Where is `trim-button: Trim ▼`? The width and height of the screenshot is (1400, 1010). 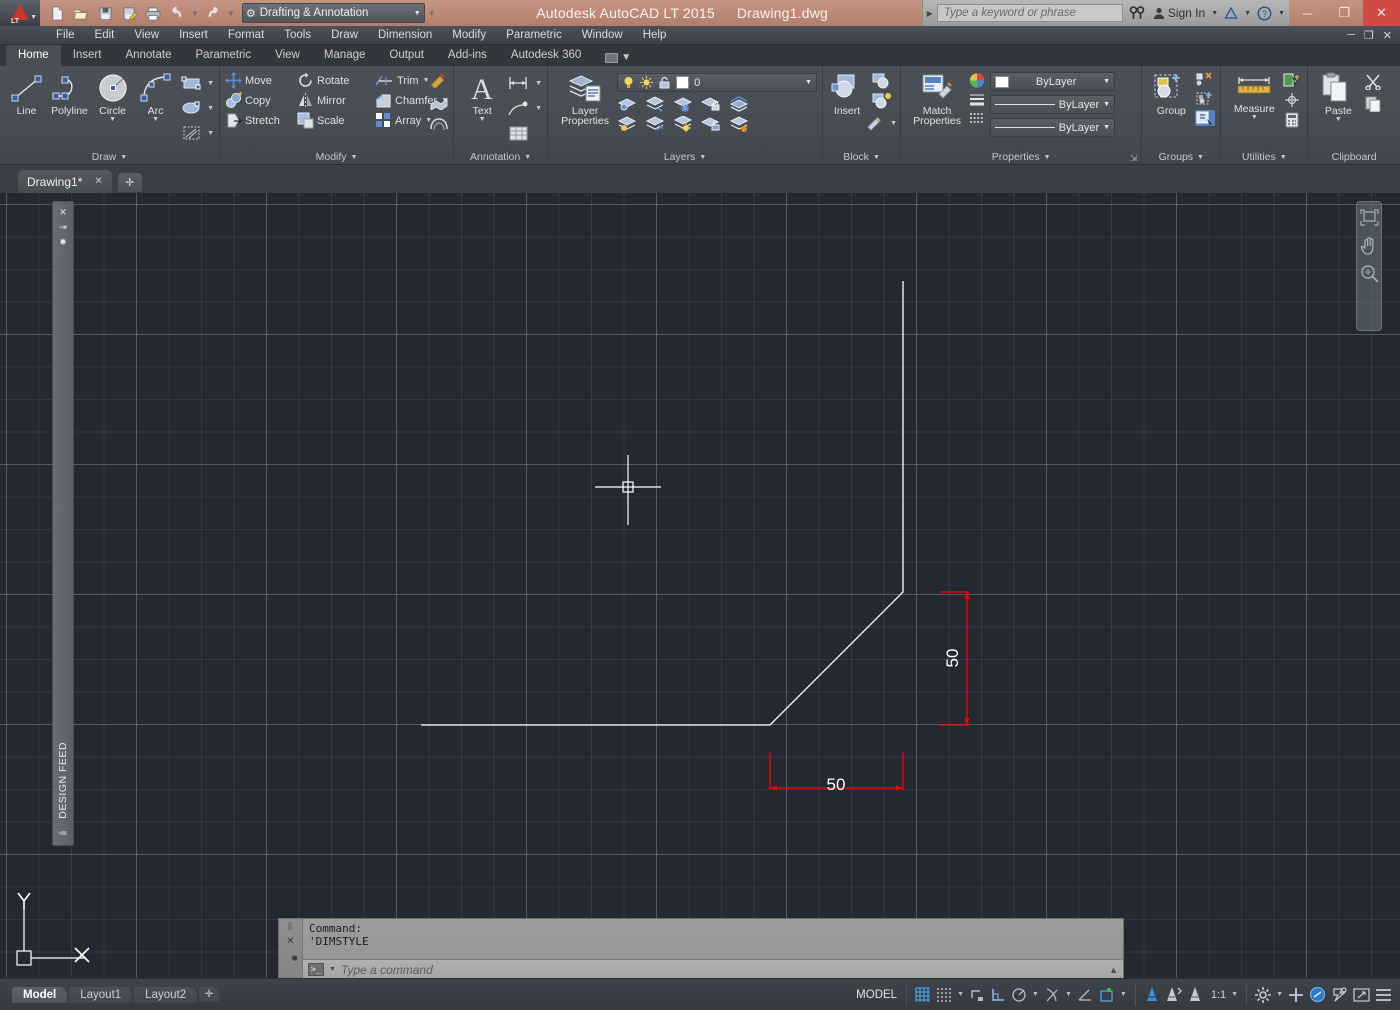
trim-button: Trim ▼ is located at coordinates (402, 81).